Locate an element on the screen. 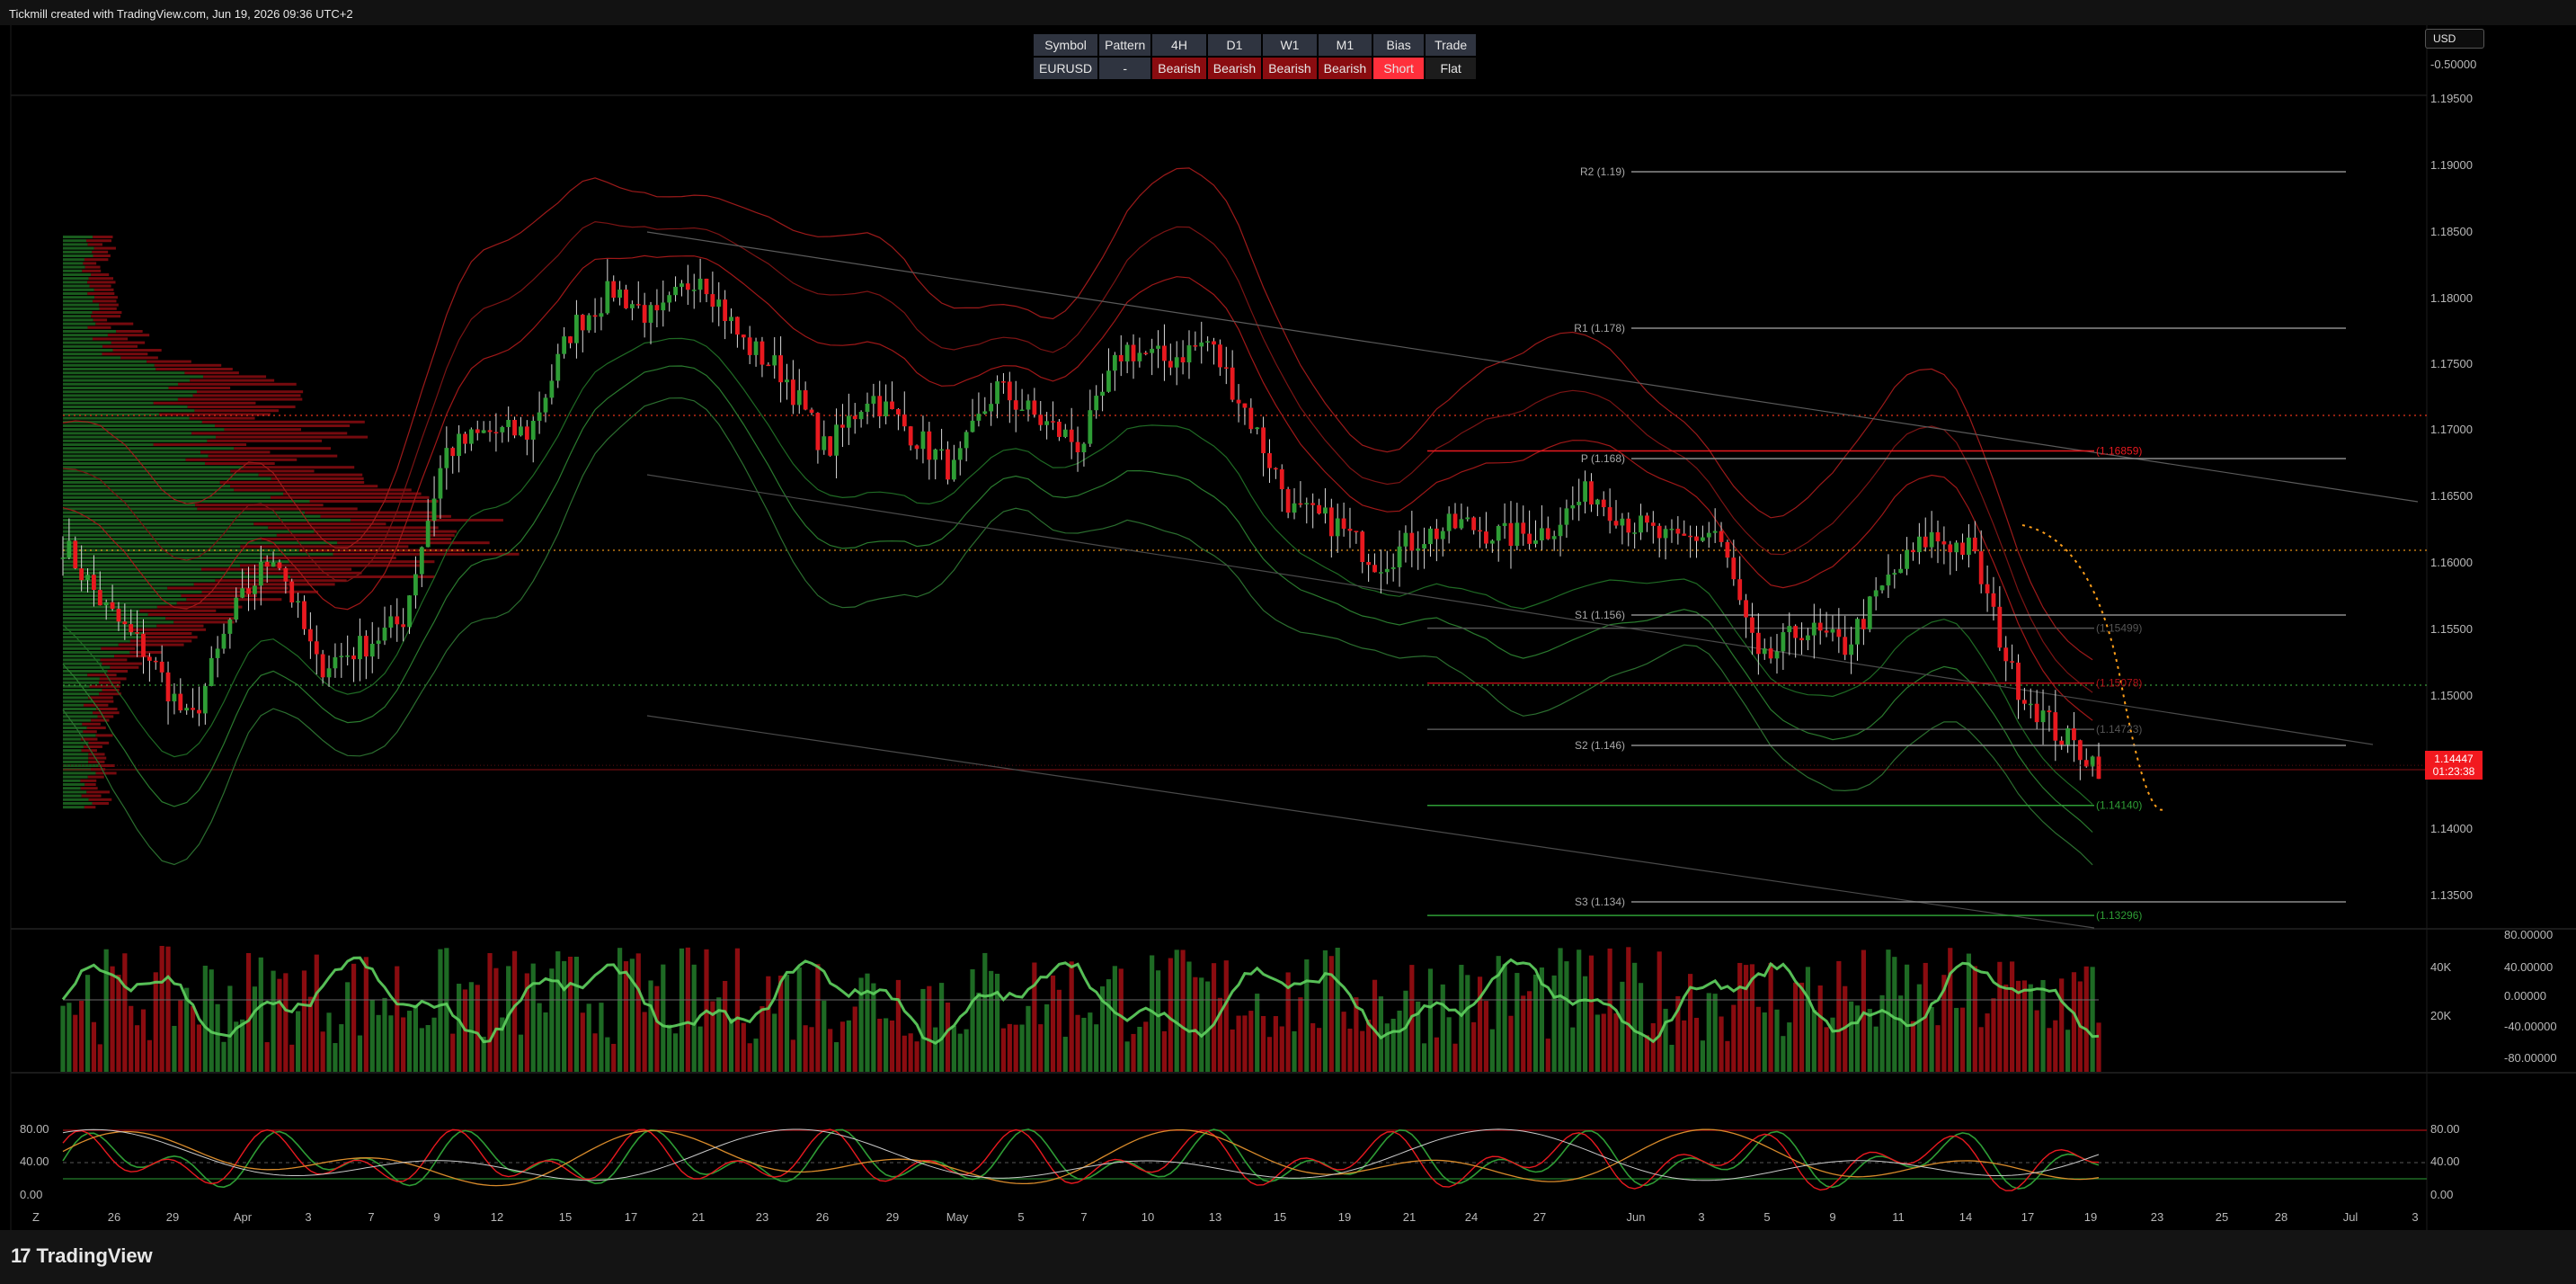 This screenshot has height=1284, width=2576. time-axis-tick: 19 is located at coordinates (2090, 1217).